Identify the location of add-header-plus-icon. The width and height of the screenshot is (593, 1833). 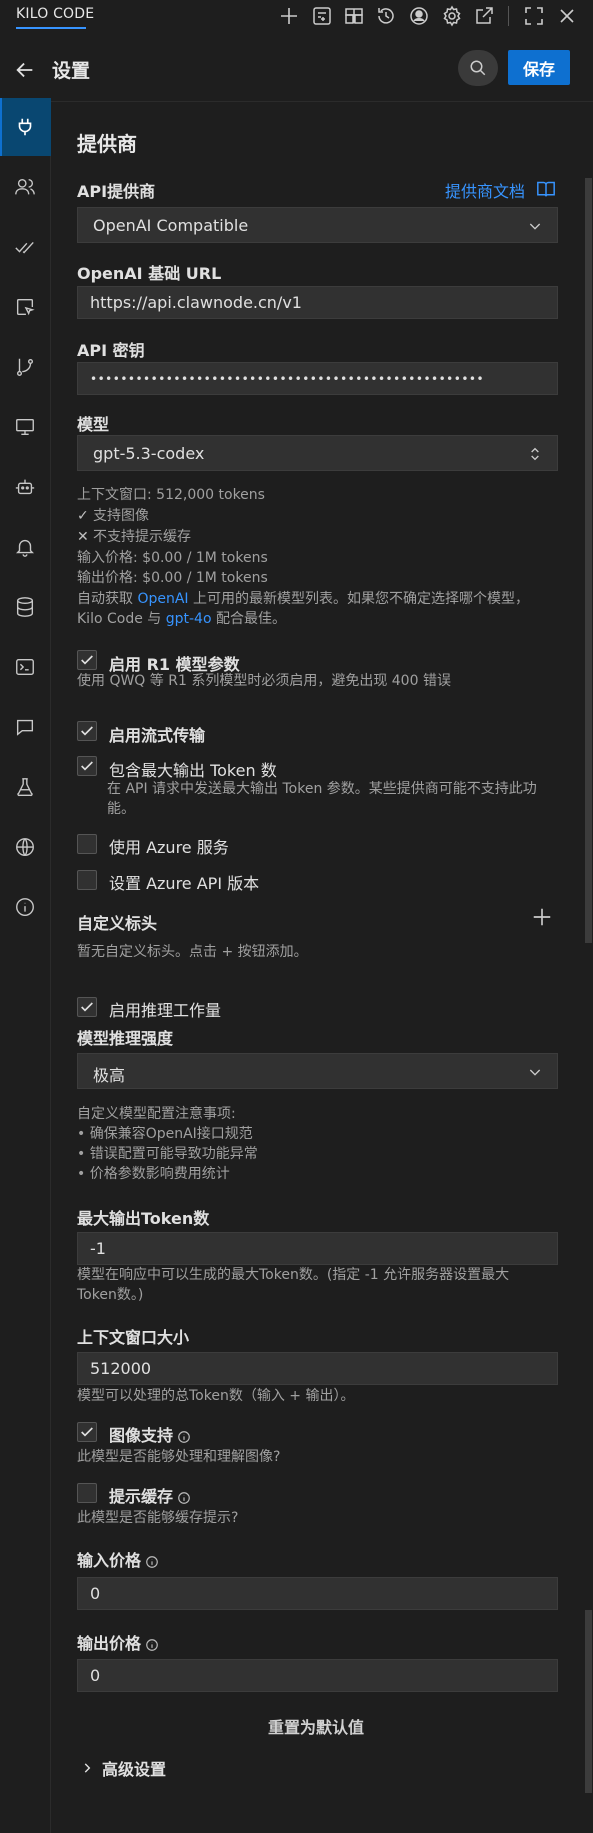
(542, 917).